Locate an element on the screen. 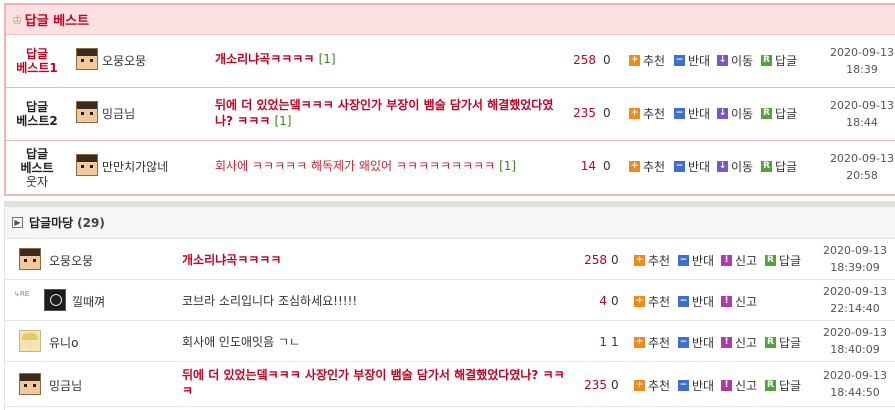 The width and height of the screenshot is (895, 410). post-title: 개소리냐곡ㅋㅋㅋㅋ [1] is located at coordinates (385, 59).